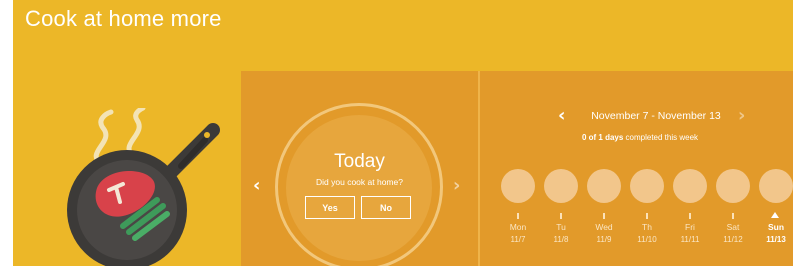  I want to click on day-fri: Fri 11/11, so click(690, 217).